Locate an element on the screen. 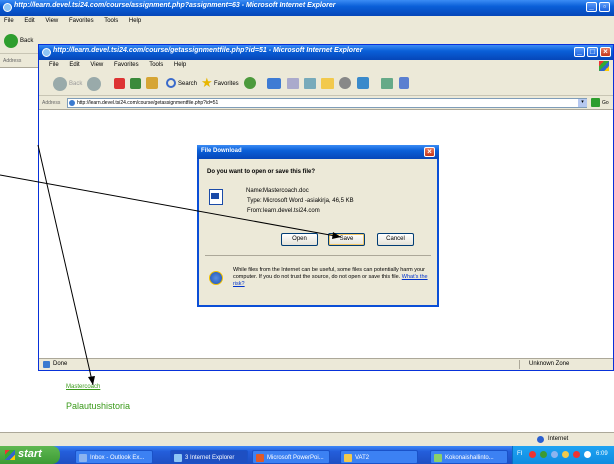 Image resolution: width=614 pixels, height=464 pixels. print-icon is located at coordinates (293, 83).